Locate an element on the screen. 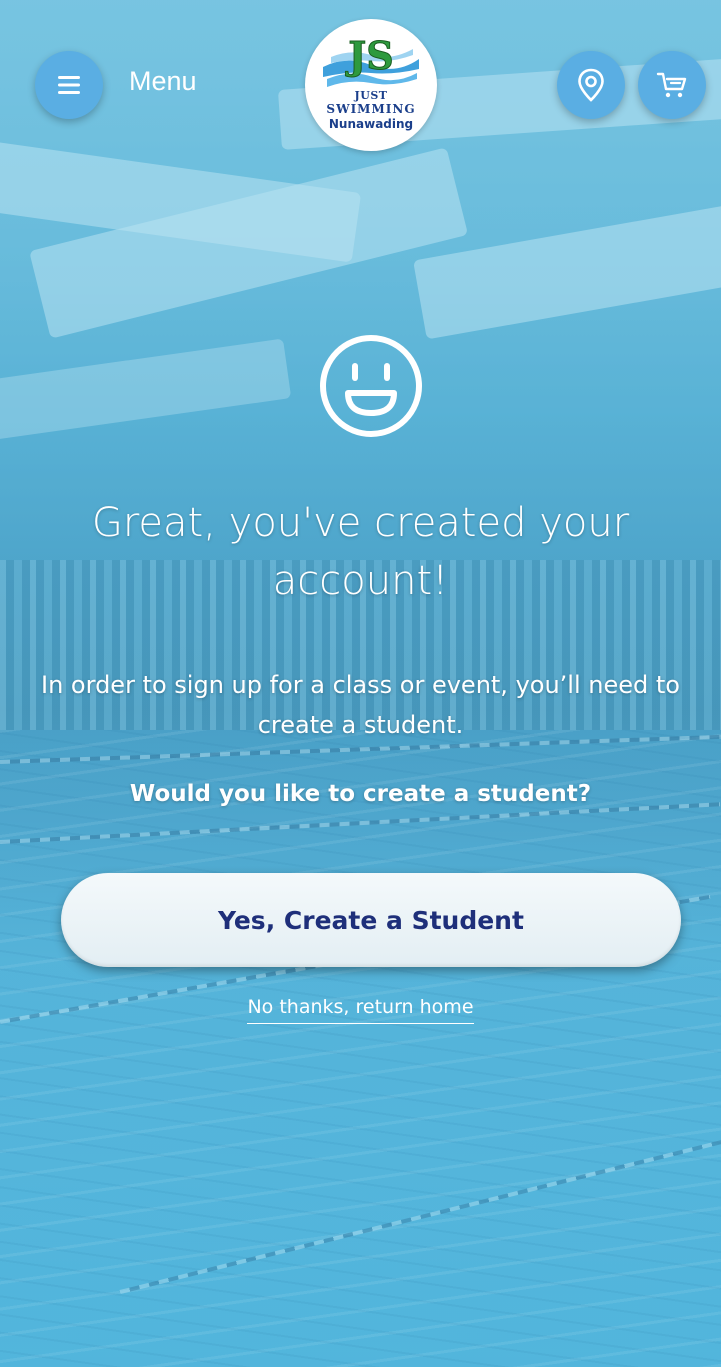  return-home-link: No thanks, return home is located at coordinates (360, 1010).